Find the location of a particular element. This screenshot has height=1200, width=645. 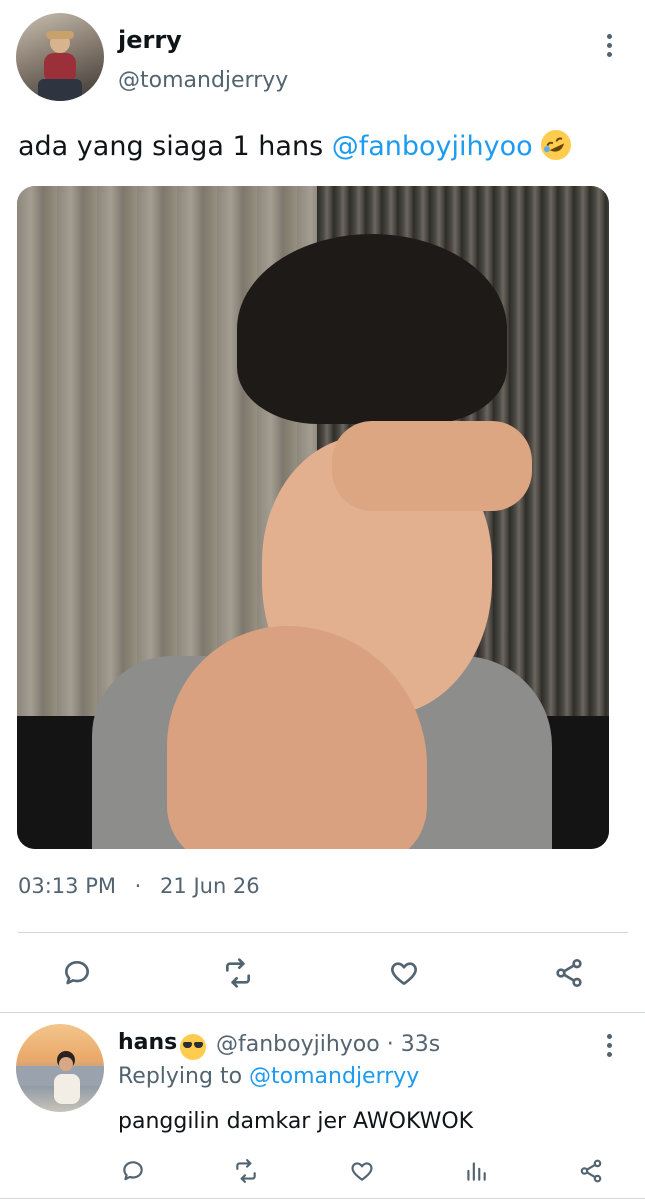

reply-author-name: hans is located at coordinates (147, 1042).